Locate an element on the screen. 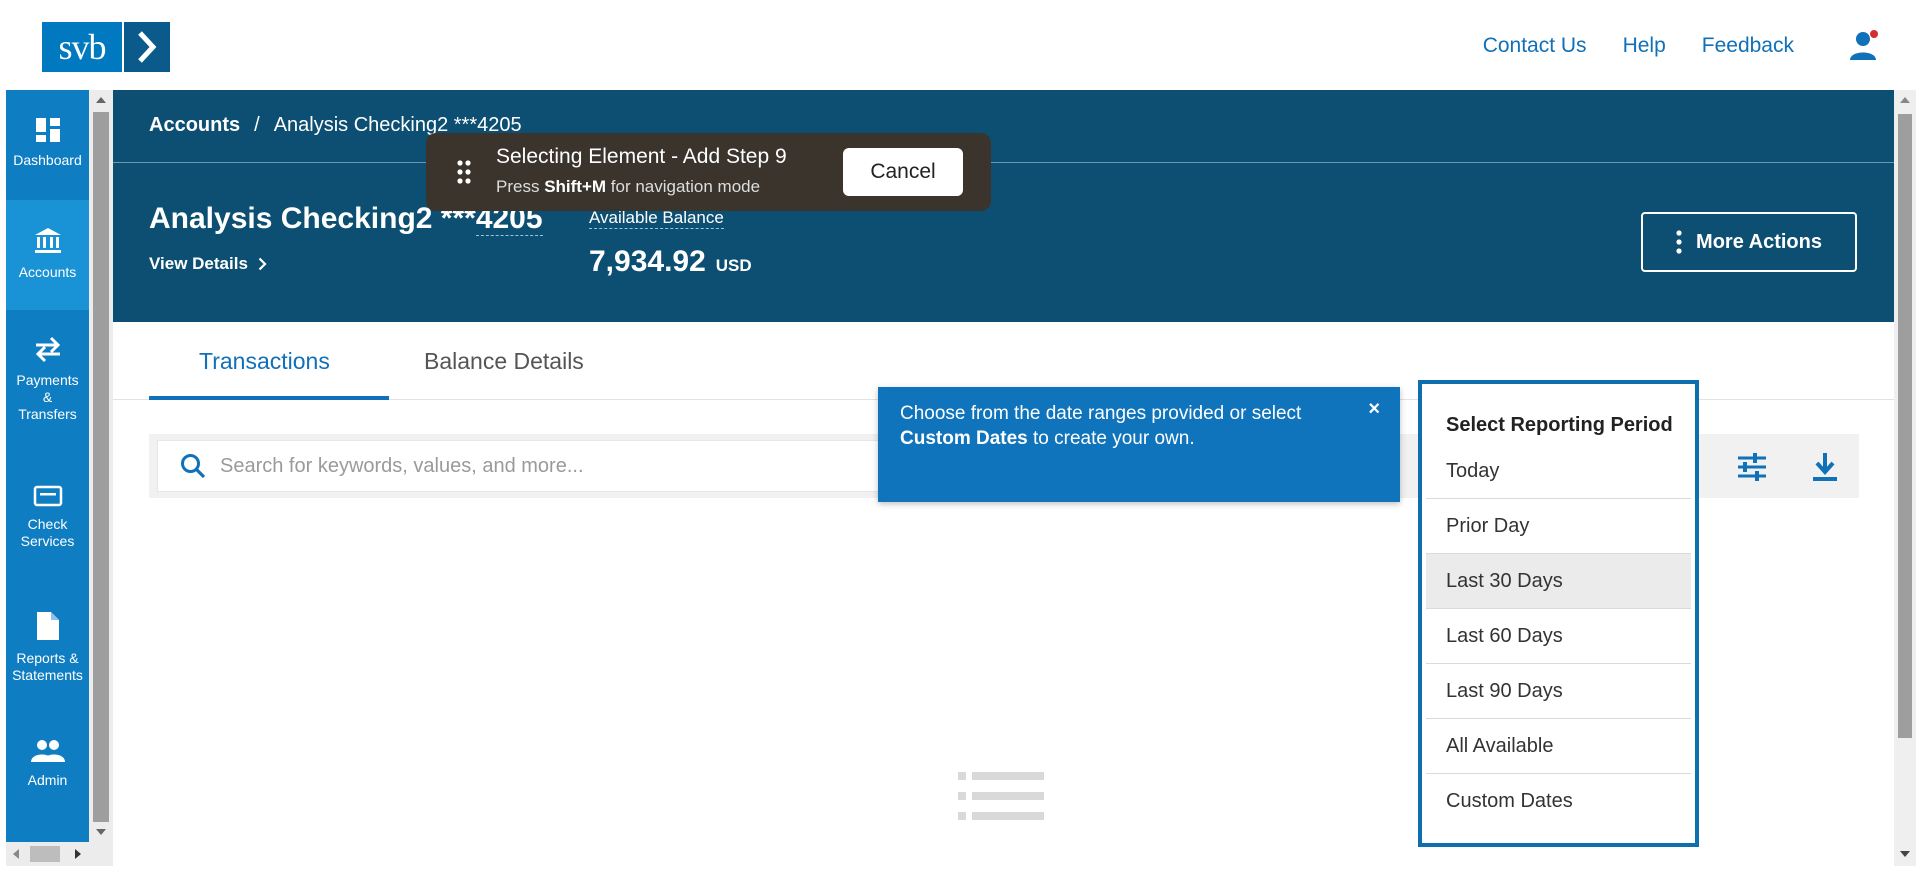 The image size is (1920, 892). nav-dashboard-label: Dashboard is located at coordinates (47, 160).